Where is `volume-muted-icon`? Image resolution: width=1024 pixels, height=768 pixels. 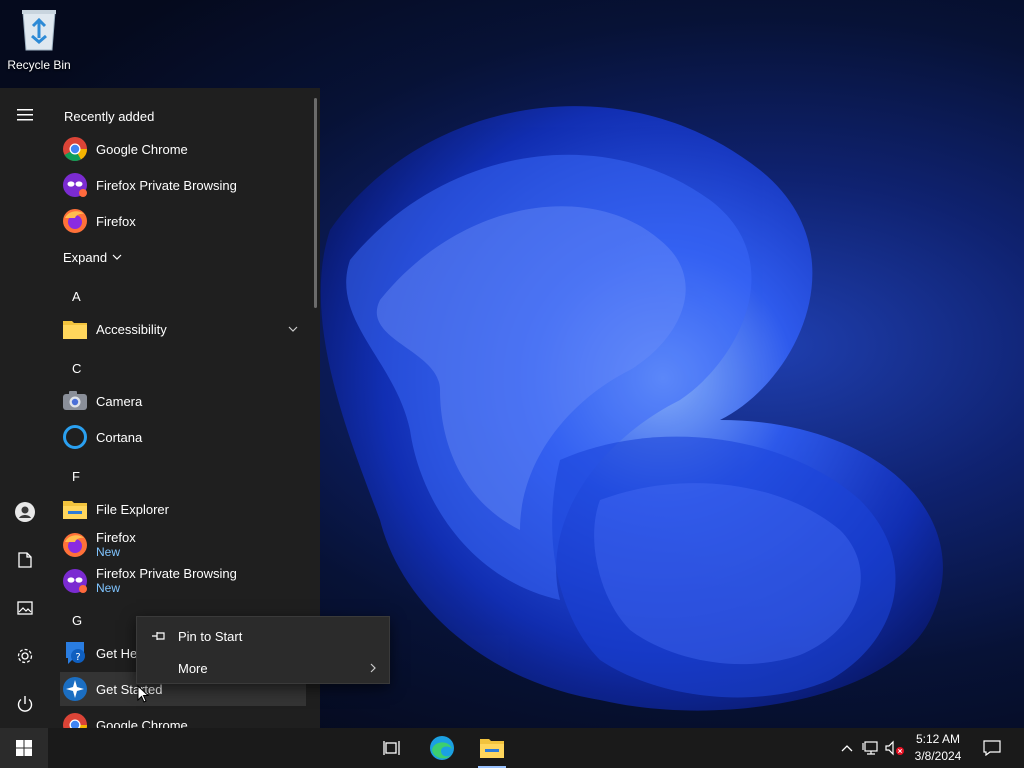
volume-muted-icon is located at coordinates (894, 748).